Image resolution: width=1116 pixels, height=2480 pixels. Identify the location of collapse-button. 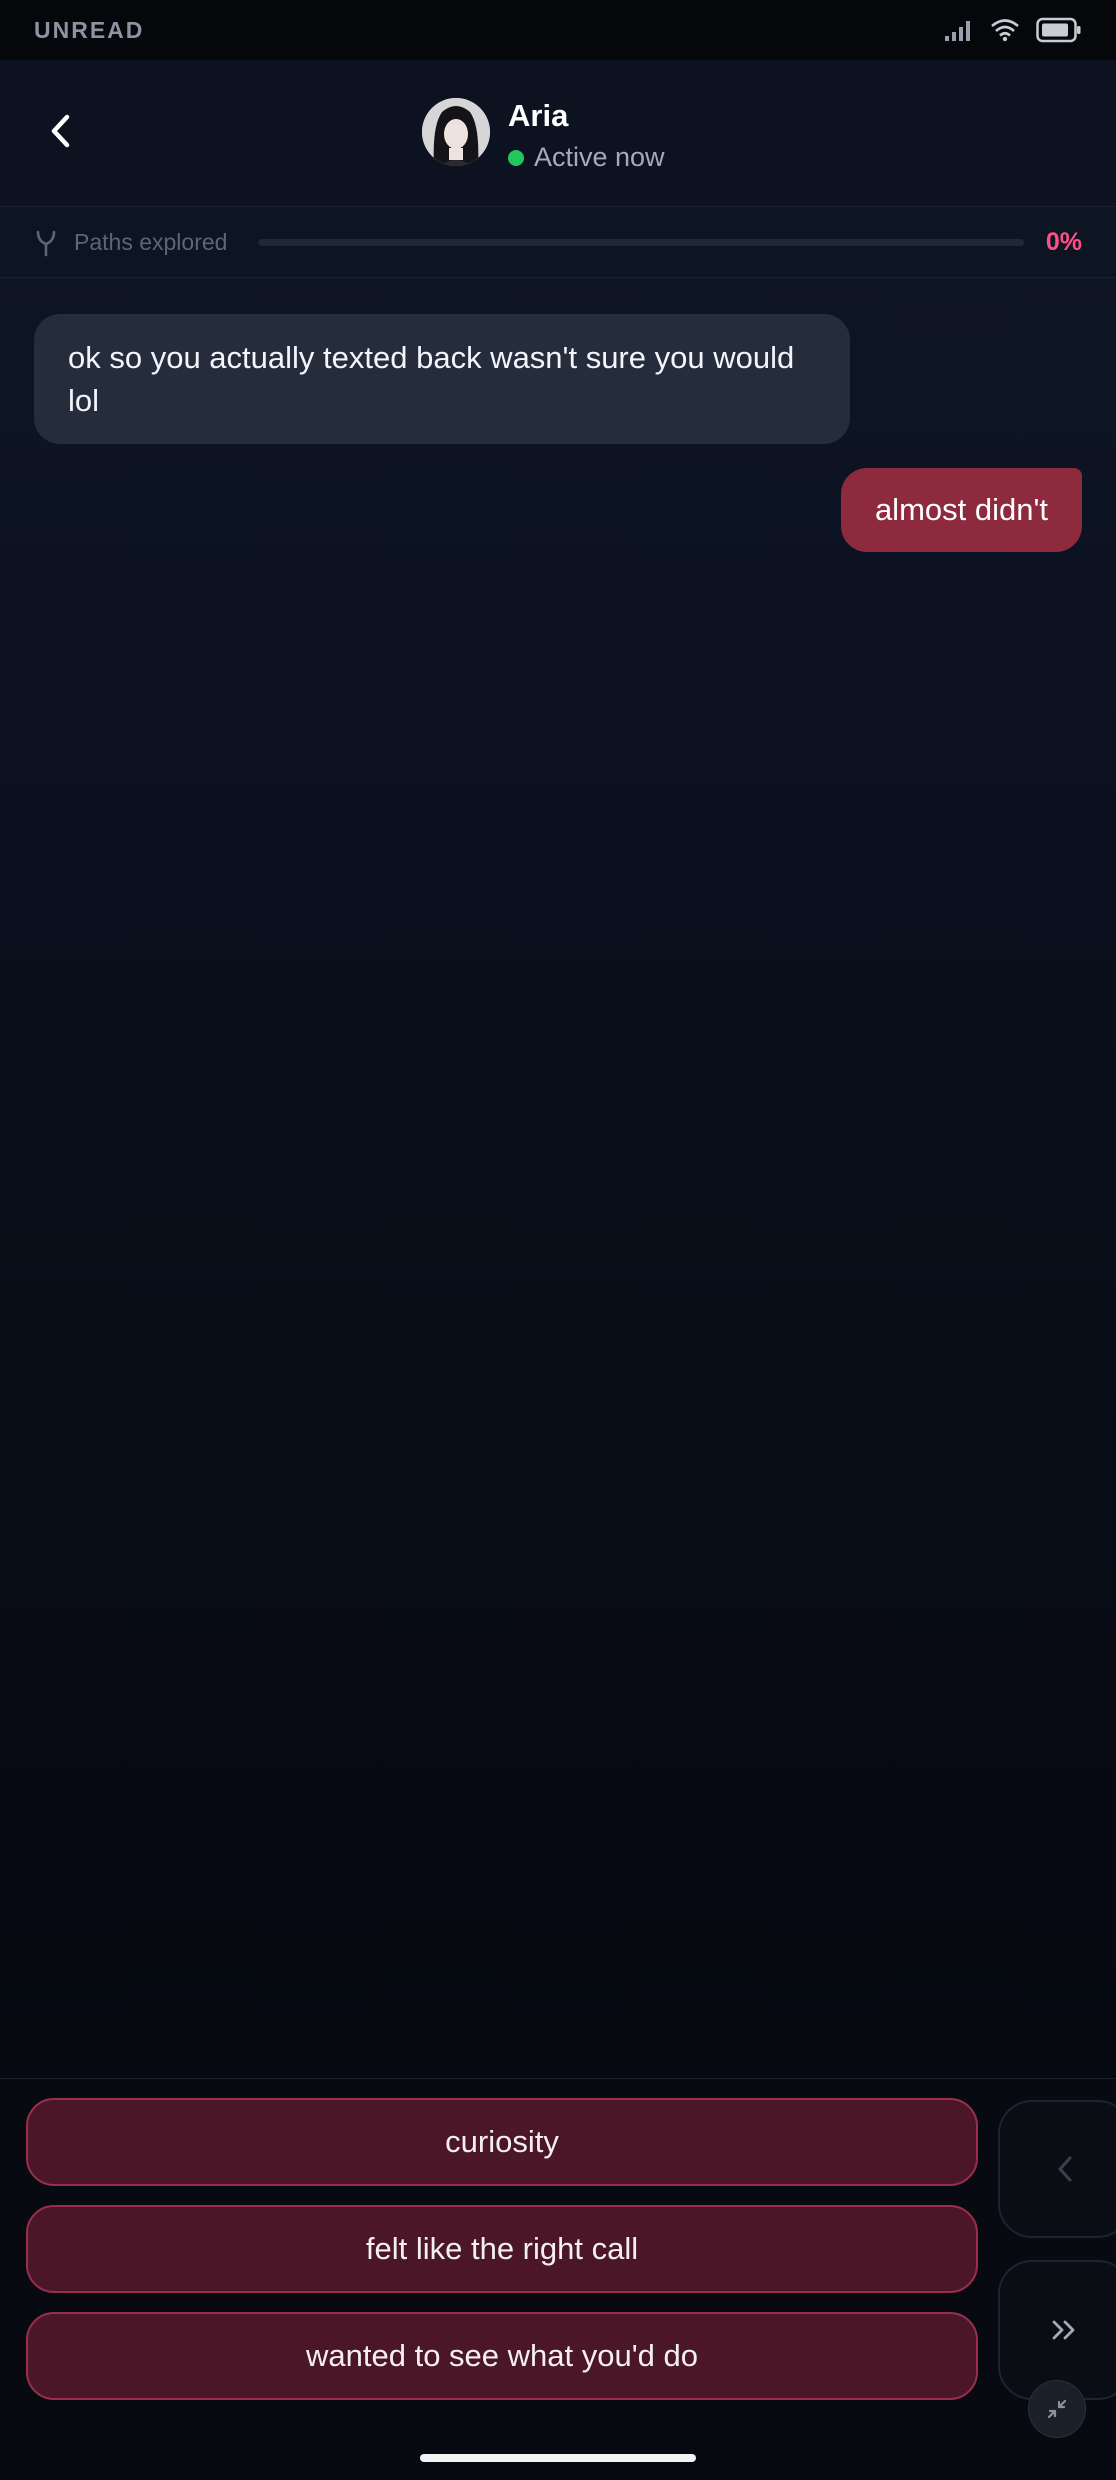
(1057, 2409).